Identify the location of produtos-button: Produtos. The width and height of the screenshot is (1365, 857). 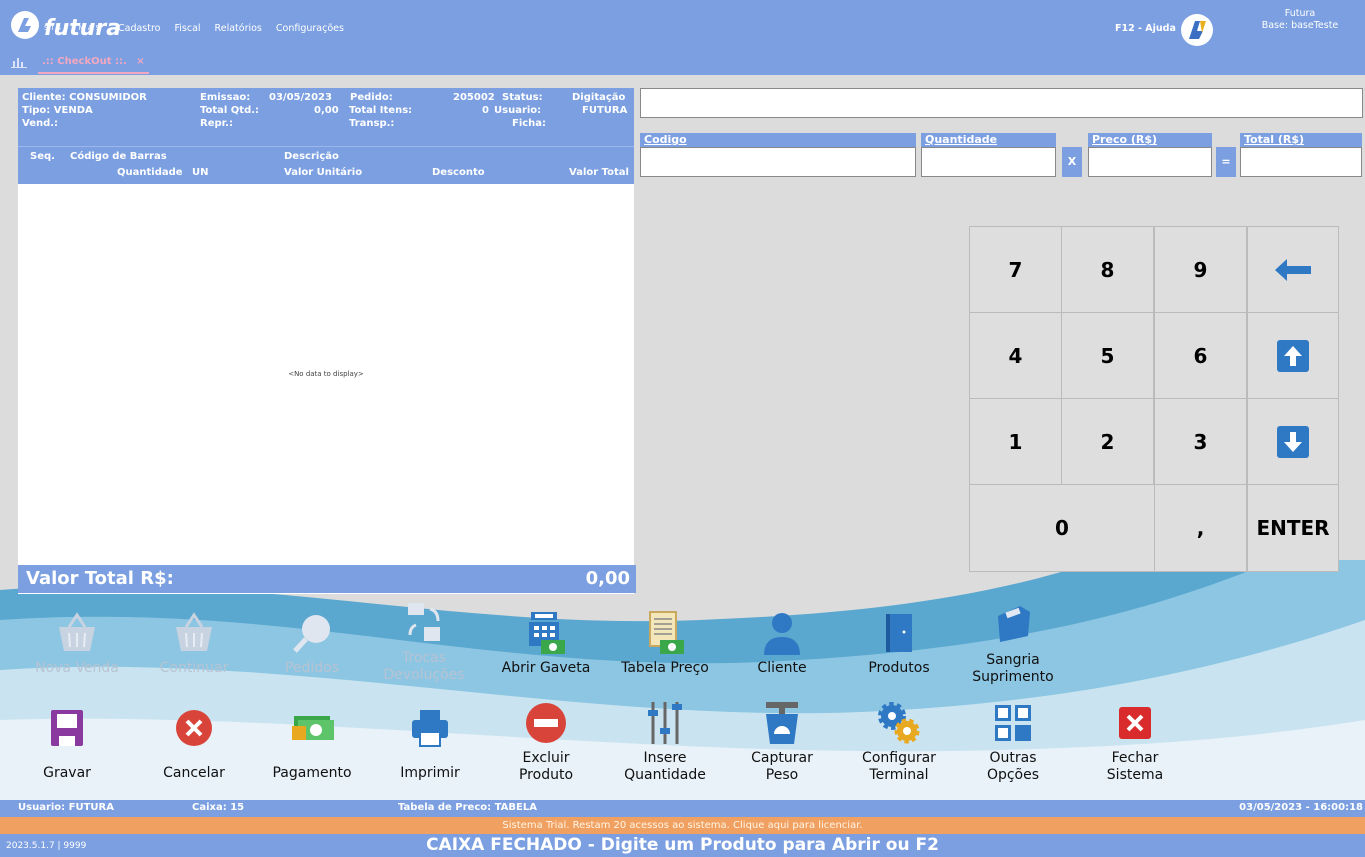
(899, 643).